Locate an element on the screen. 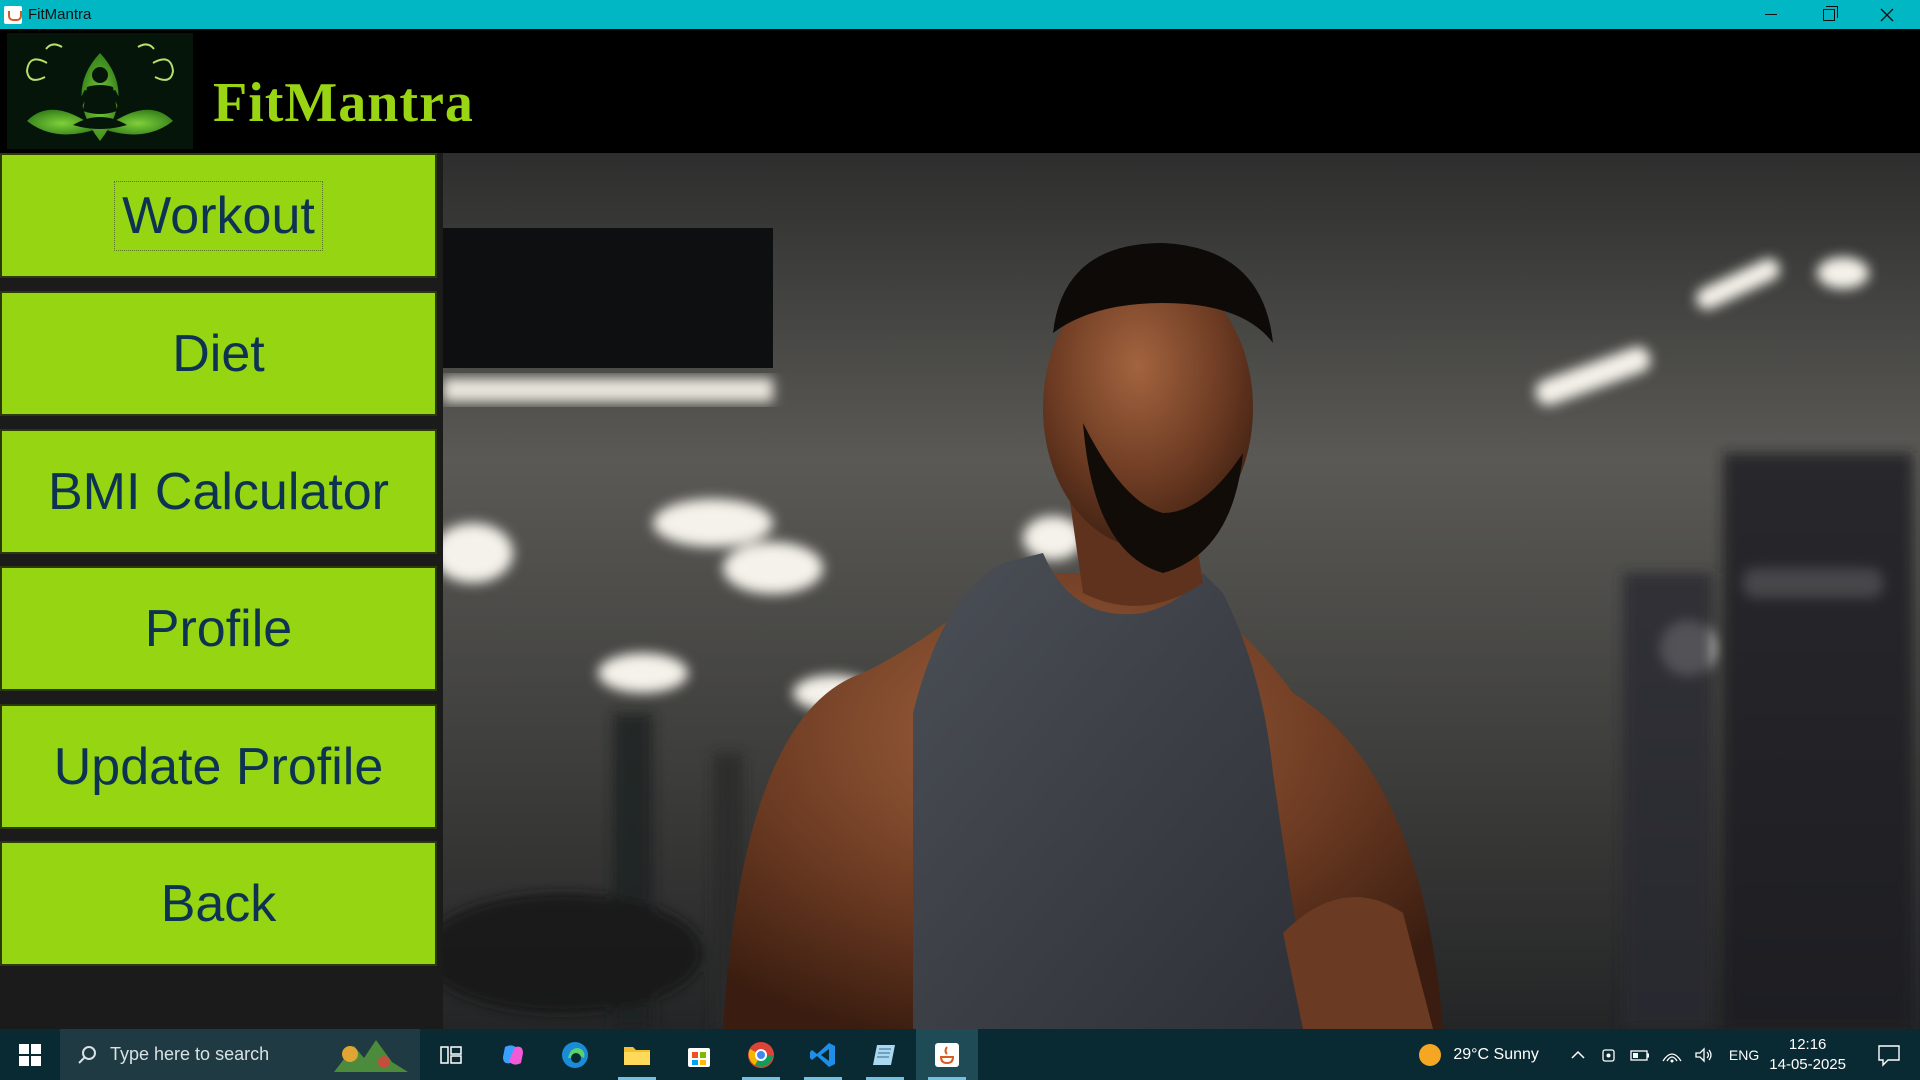 The image size is (1920, 1080). folder-icon is located at coordinates (637, 1055).